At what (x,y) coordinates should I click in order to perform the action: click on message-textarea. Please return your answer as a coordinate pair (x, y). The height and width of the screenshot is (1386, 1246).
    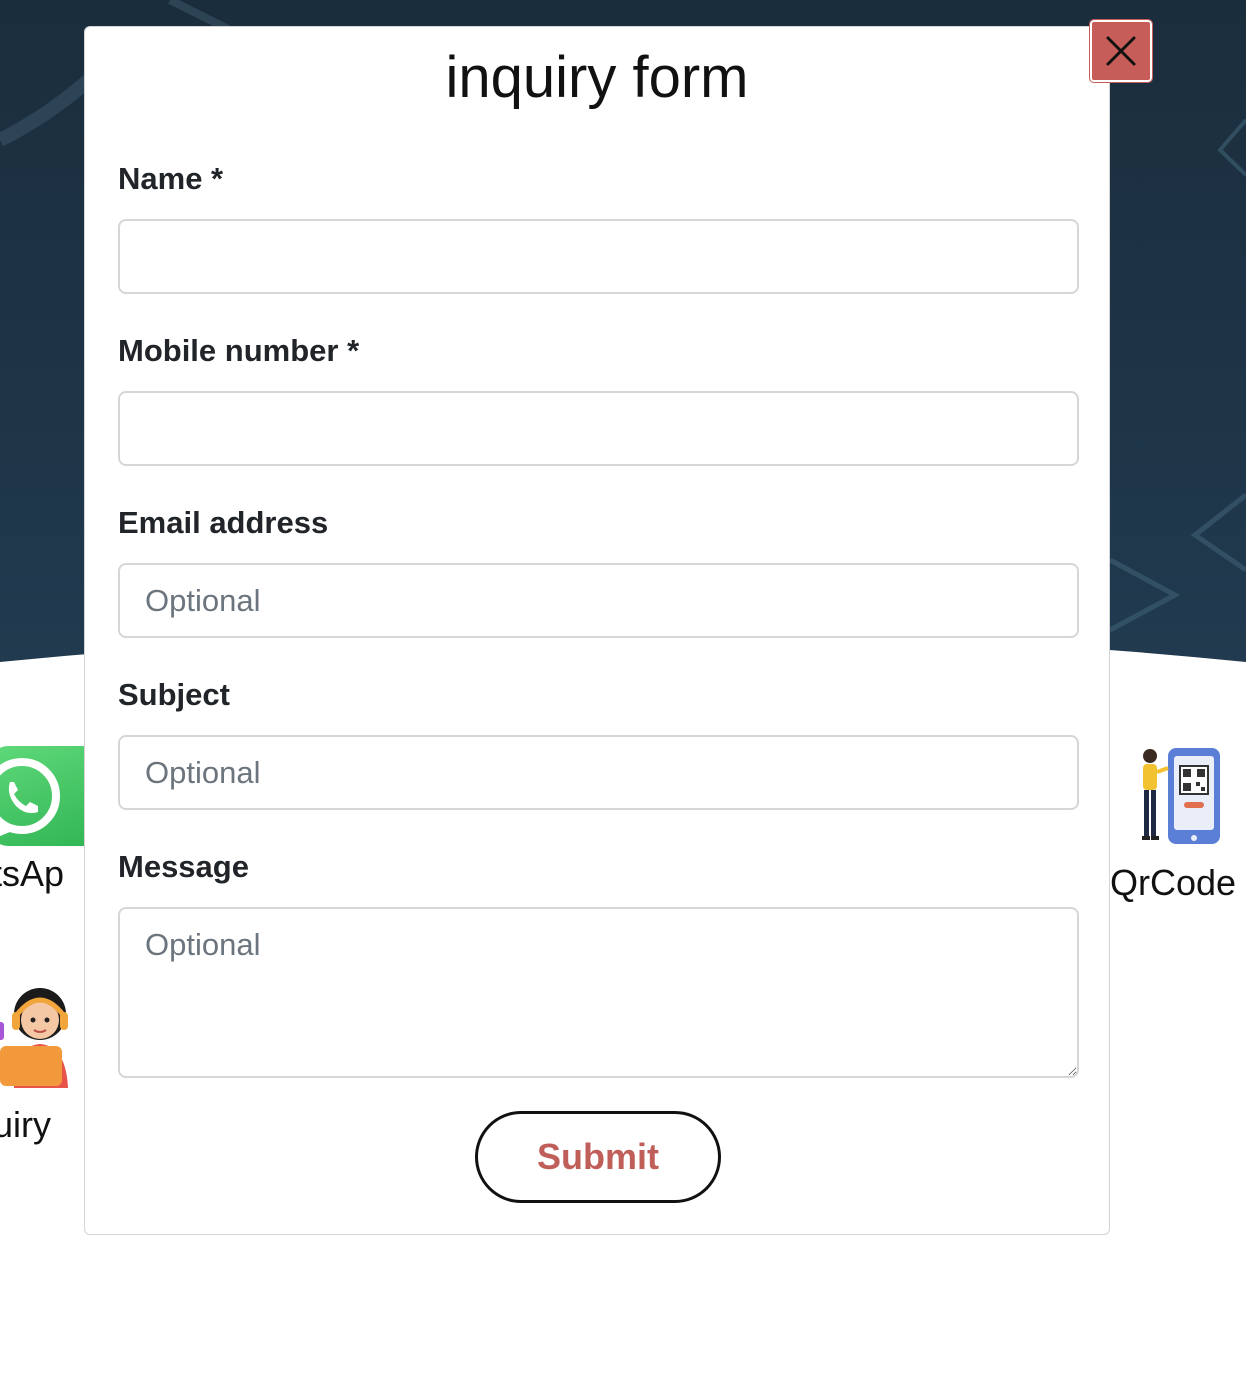
    Looking at the image, I should click on (598, 992).